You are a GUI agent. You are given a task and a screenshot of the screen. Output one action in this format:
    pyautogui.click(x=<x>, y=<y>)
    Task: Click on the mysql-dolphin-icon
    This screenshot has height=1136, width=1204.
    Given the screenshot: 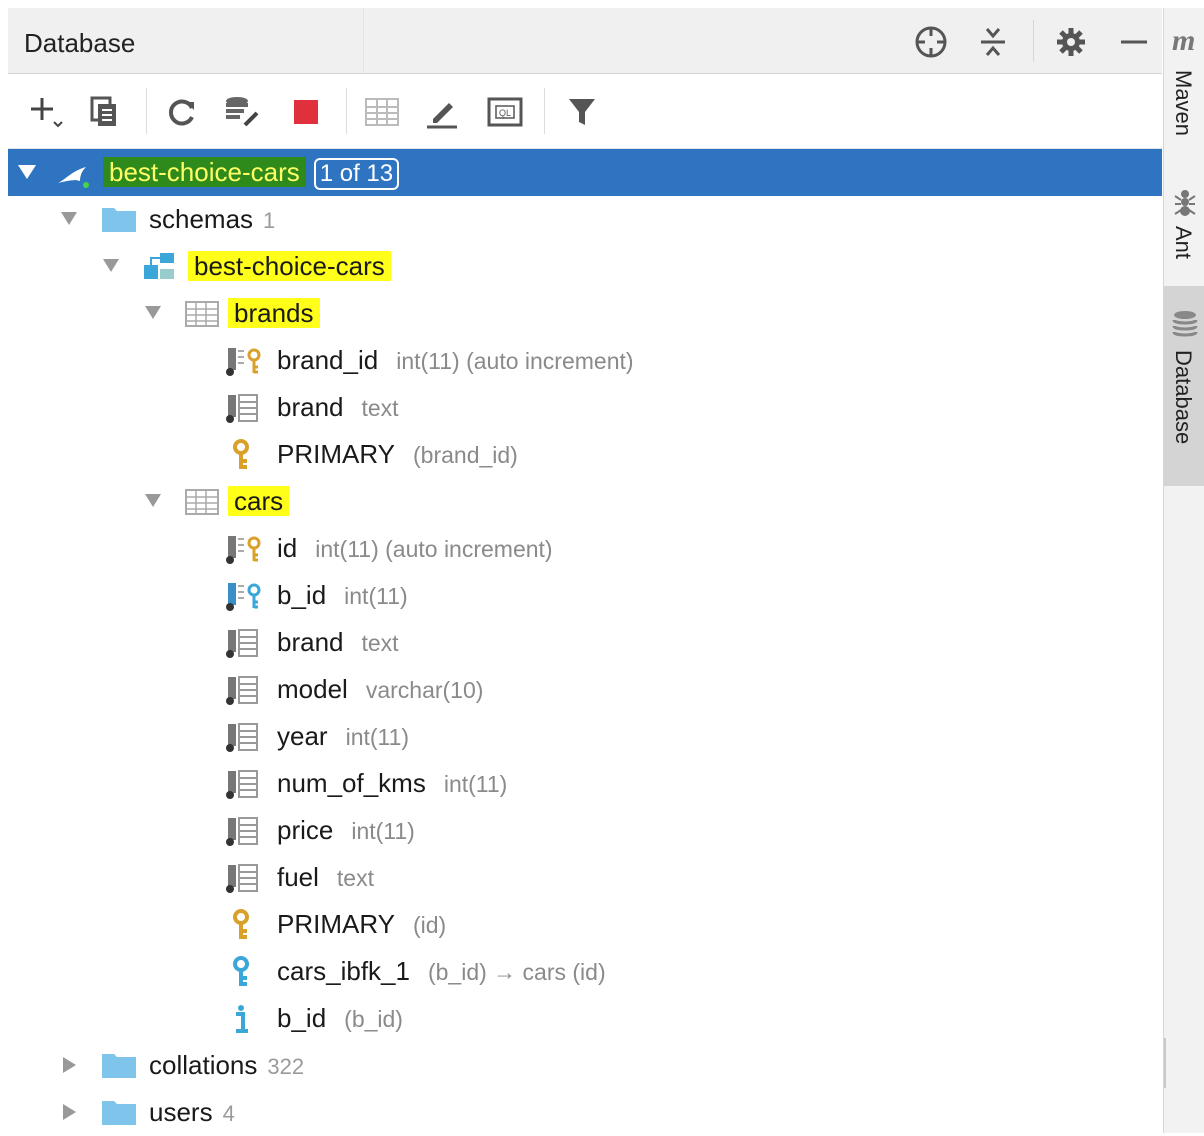 What is the action you would take?
    pyautogui.click(x=73, y=177)
    